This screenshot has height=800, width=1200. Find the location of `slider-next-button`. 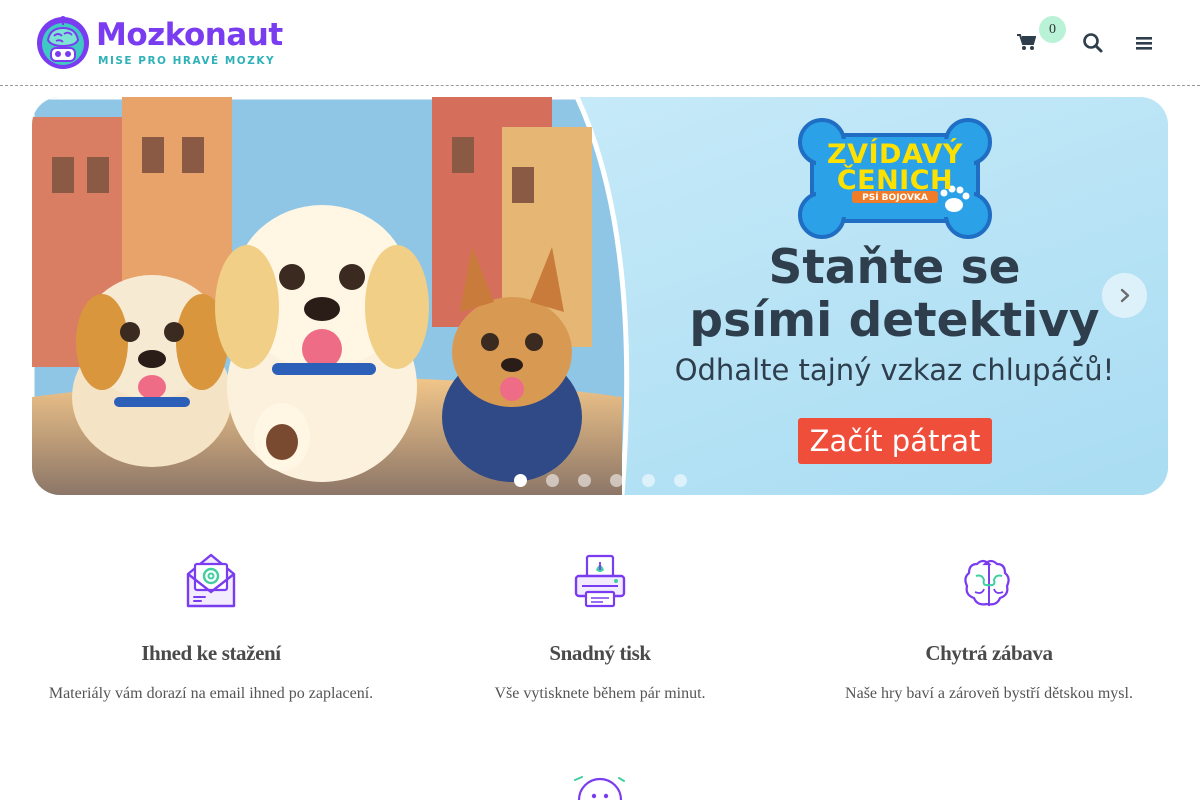

slider-next-button is located at coordinates (1124, 295).